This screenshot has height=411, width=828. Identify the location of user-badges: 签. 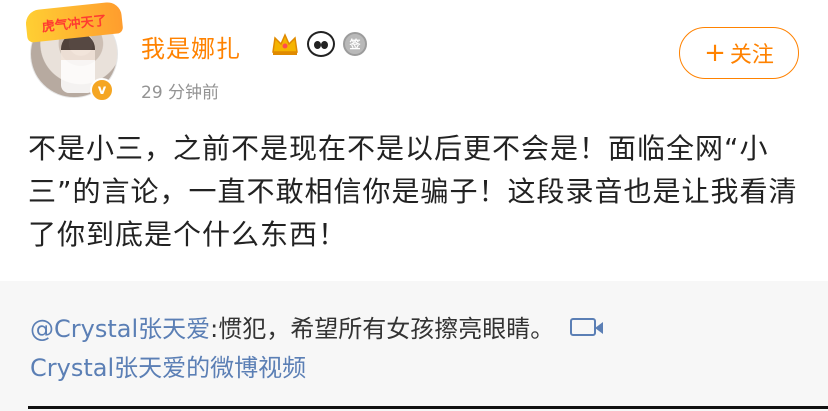
(319, 44).